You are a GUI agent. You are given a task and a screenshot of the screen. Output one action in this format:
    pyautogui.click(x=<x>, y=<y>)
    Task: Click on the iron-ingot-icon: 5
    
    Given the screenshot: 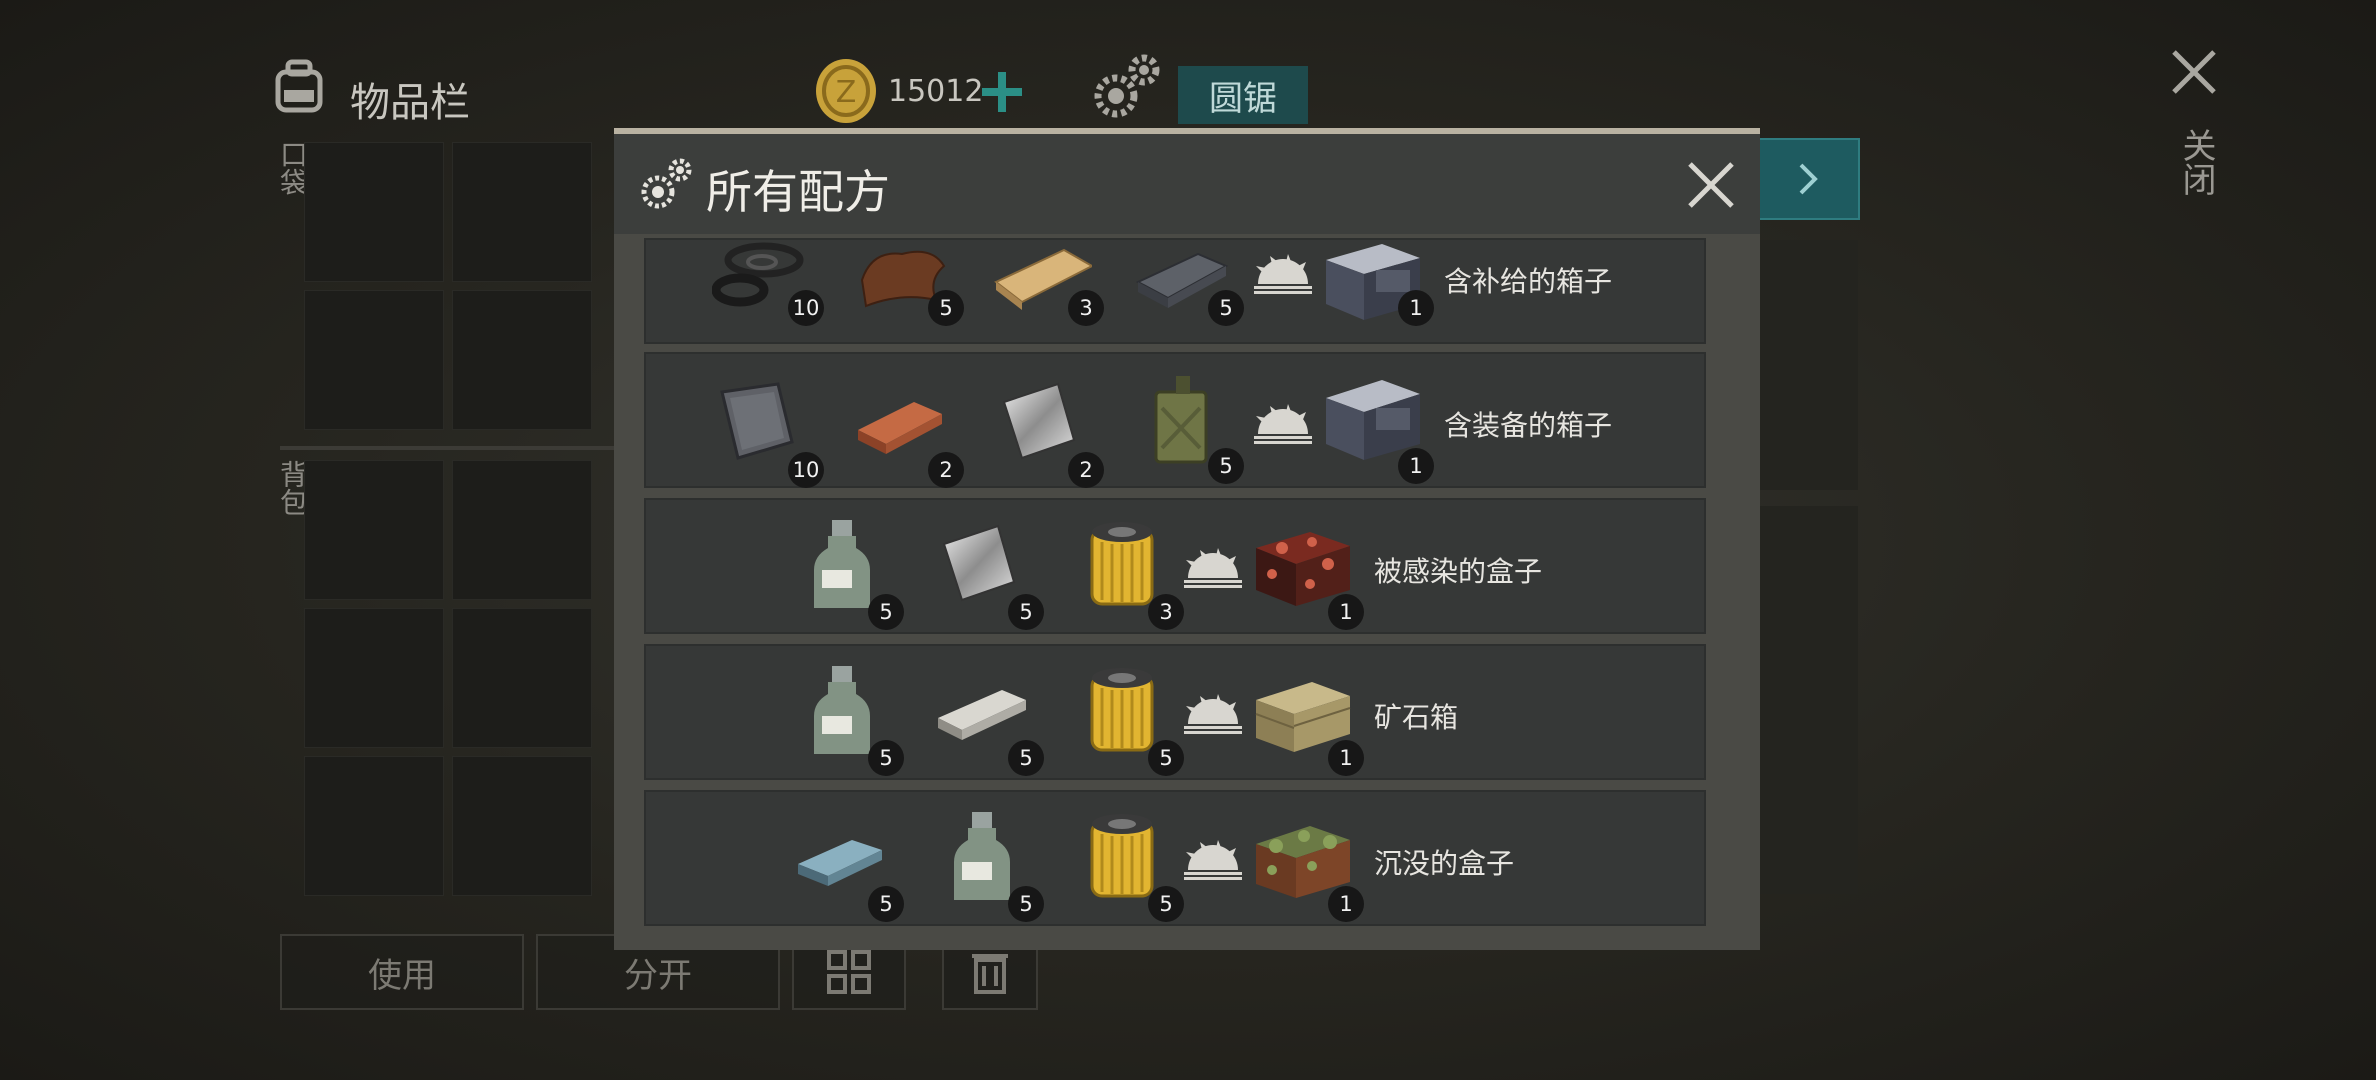 What is the action you would take?
    pyautogui.click(x=1188, y=283)
    